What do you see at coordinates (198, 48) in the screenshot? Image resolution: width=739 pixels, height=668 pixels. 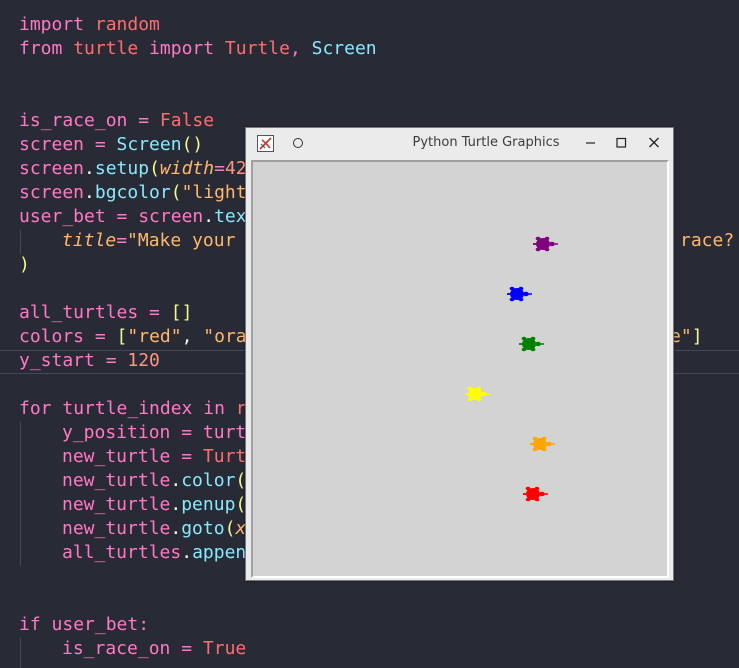 I see `code-line-2: from turtle import Turtle, Screen` at bounding box center [198, 48].